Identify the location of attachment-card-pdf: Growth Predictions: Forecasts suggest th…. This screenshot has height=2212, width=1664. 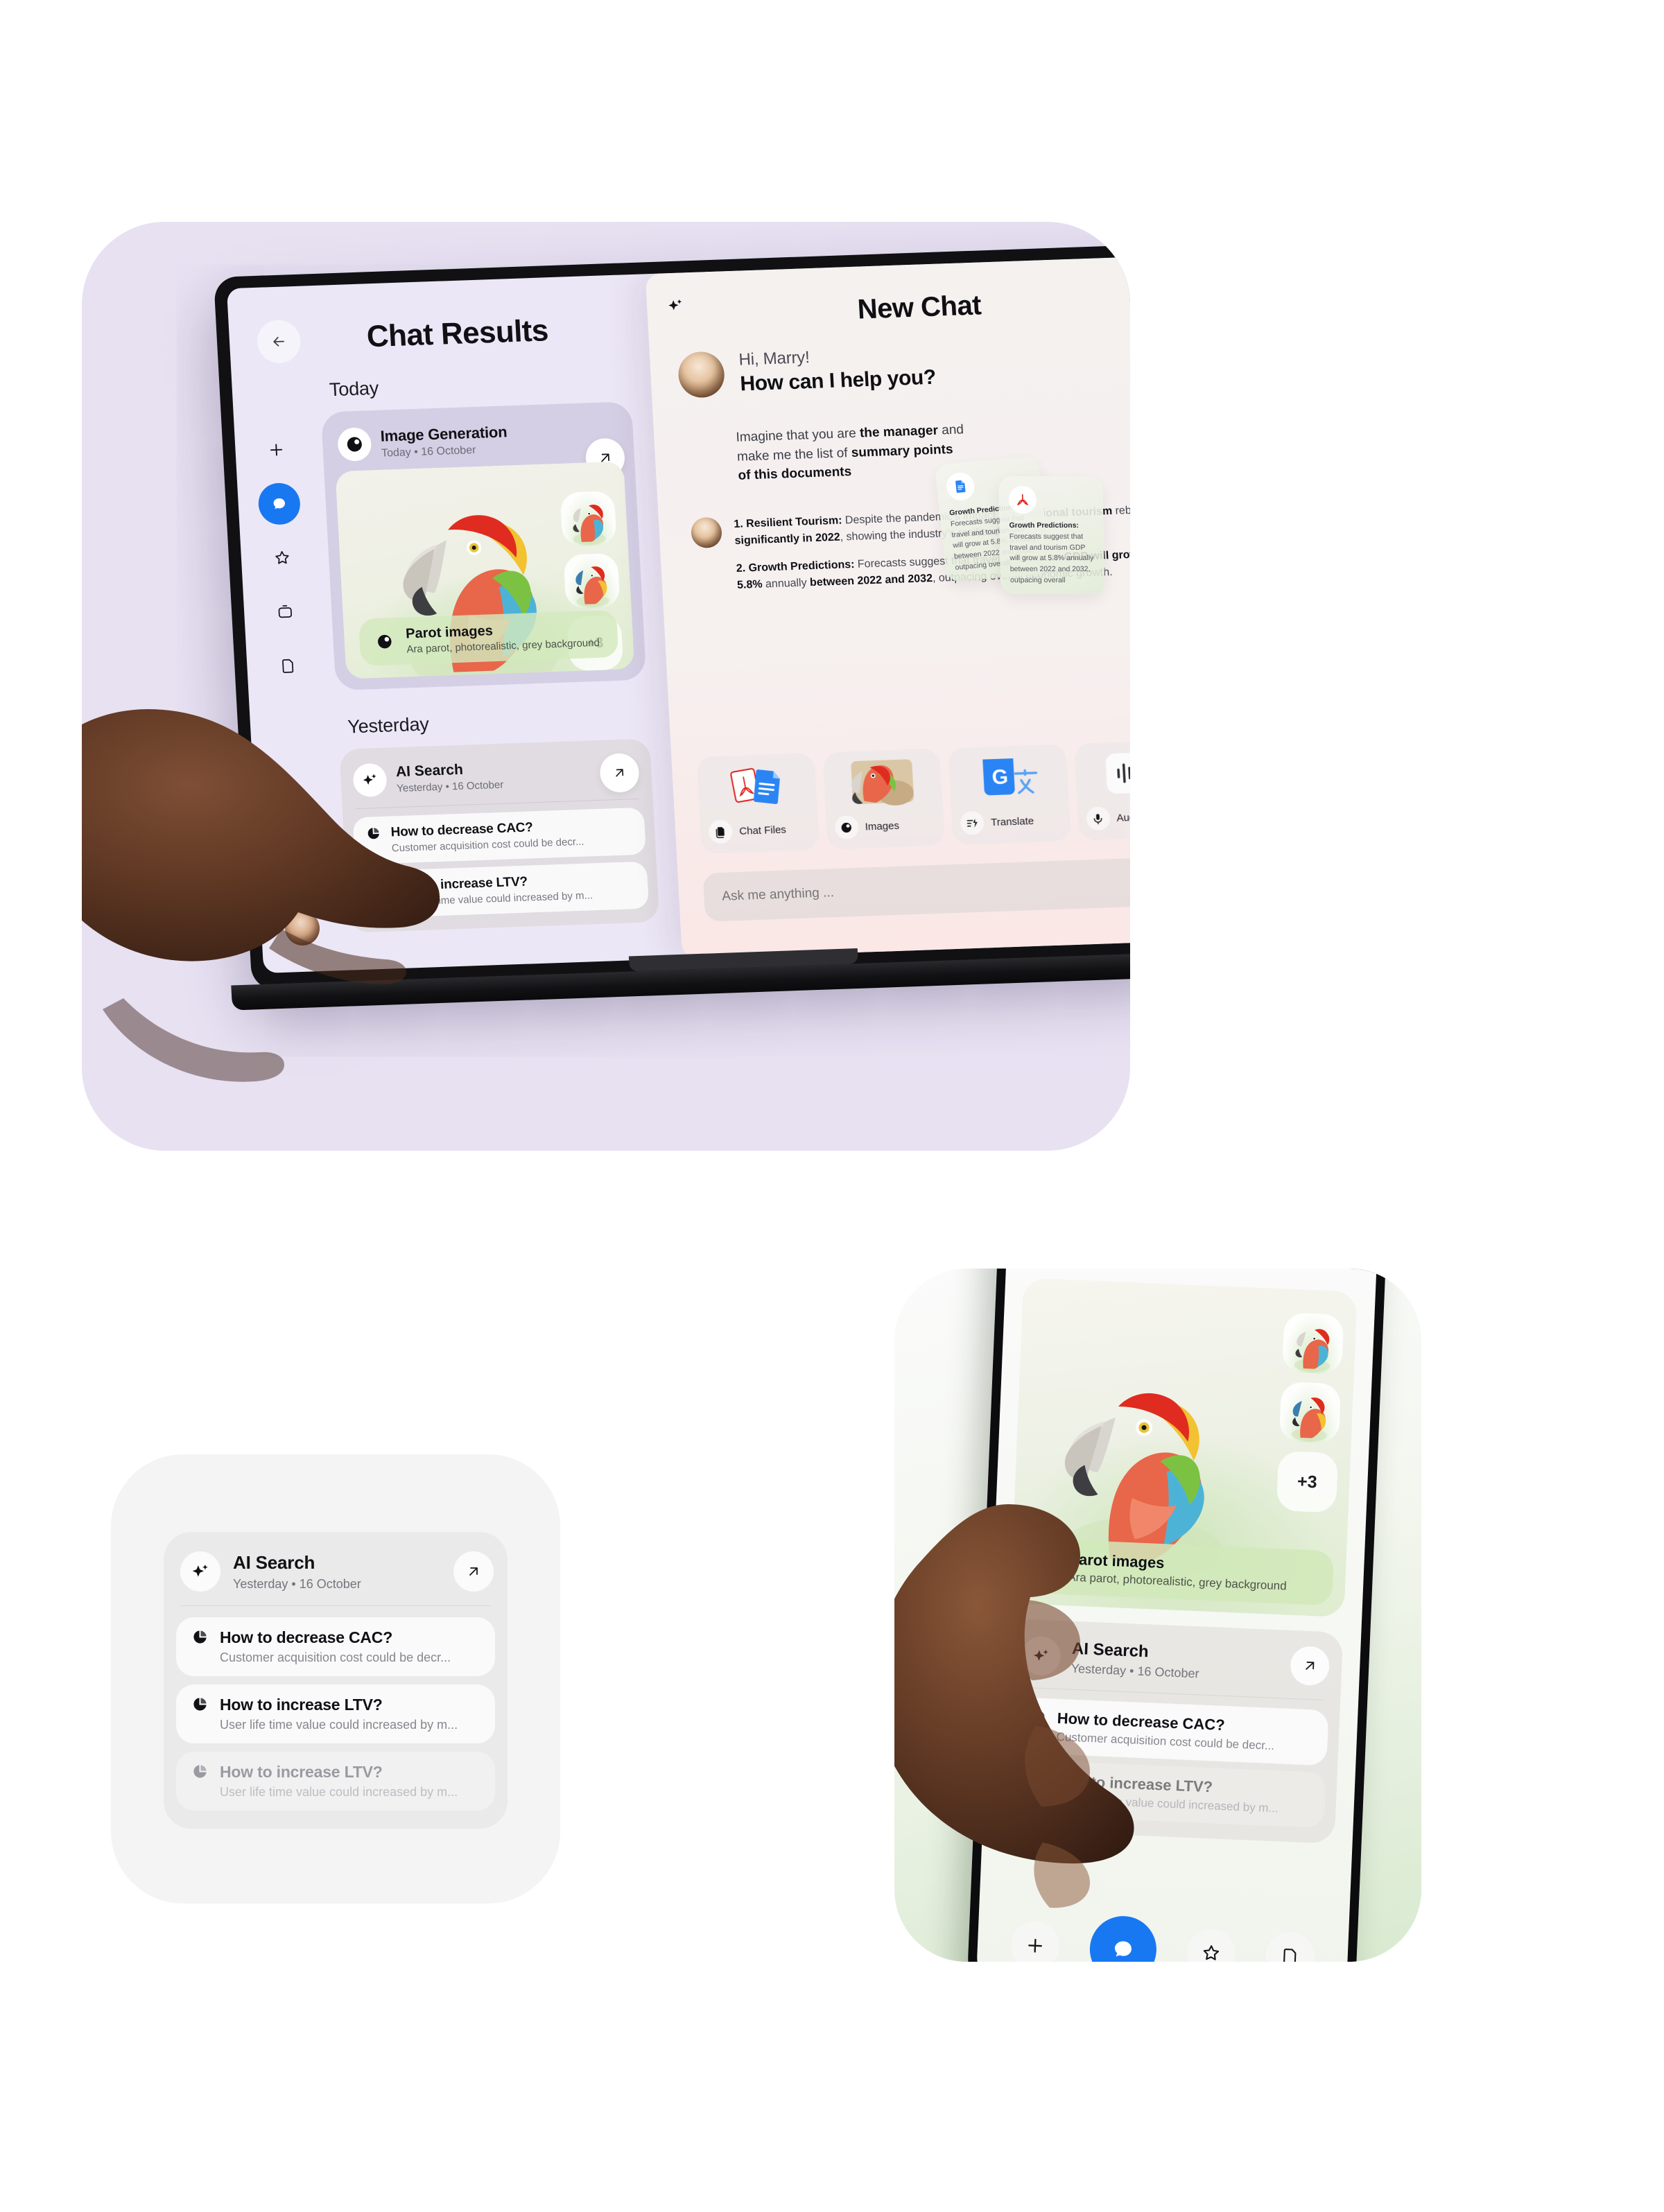
(1051, 535).